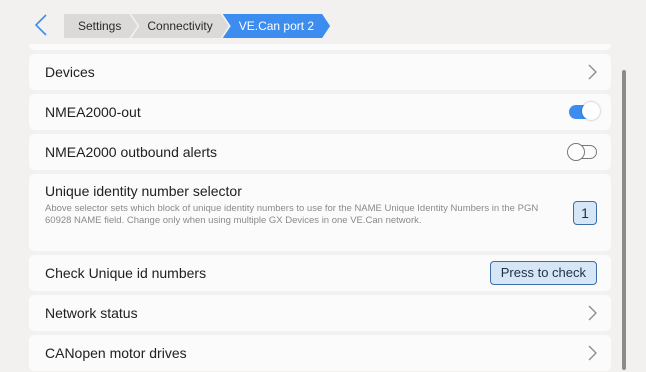  I want to click on nmea2000-alerts-switch, so click(582, 152).